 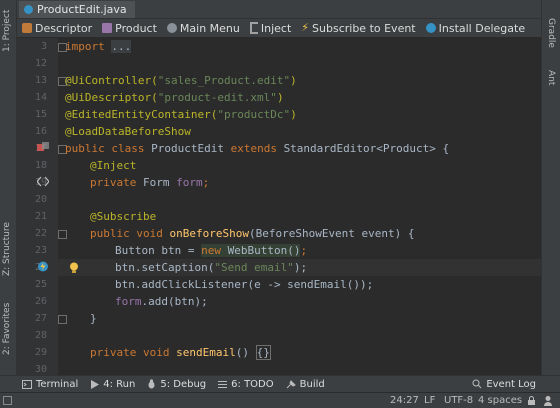 I want to click on terminal-icon, so click(x=27, y=384).